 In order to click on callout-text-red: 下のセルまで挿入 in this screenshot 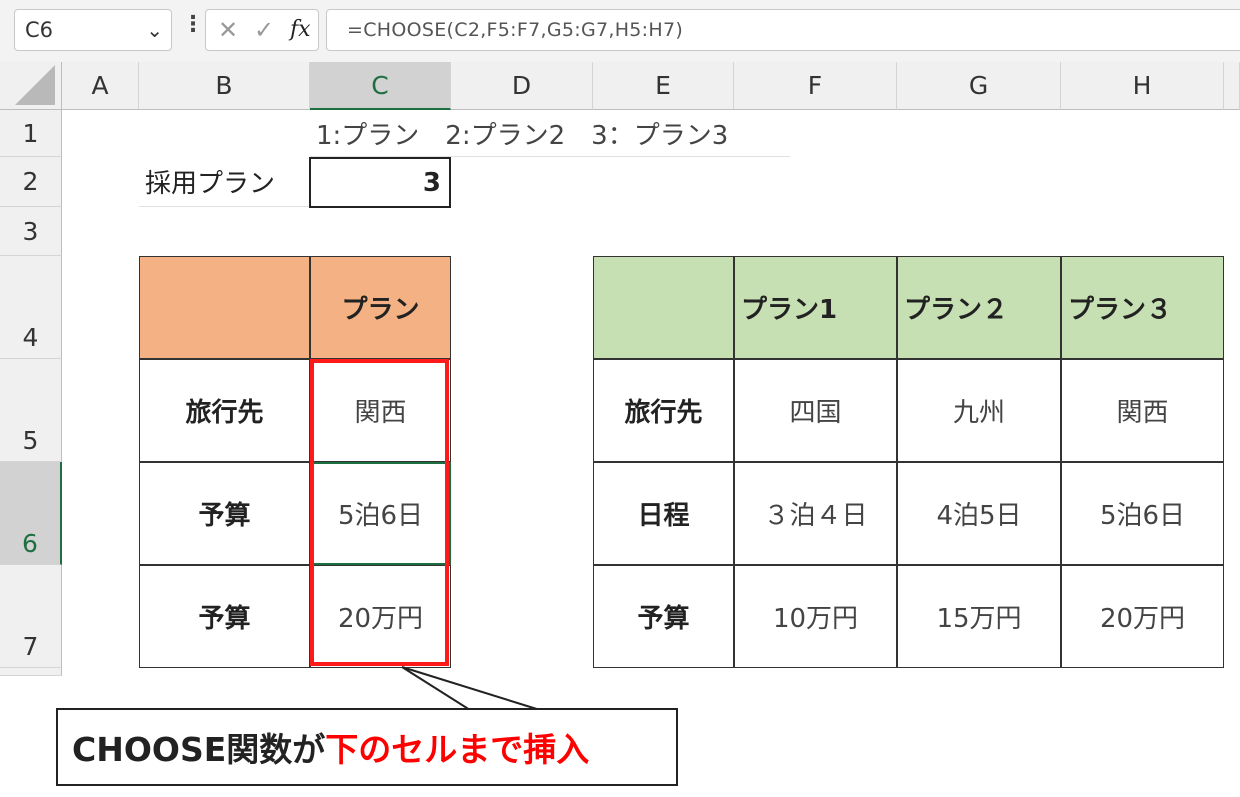, I will do `click(457, 749)`.